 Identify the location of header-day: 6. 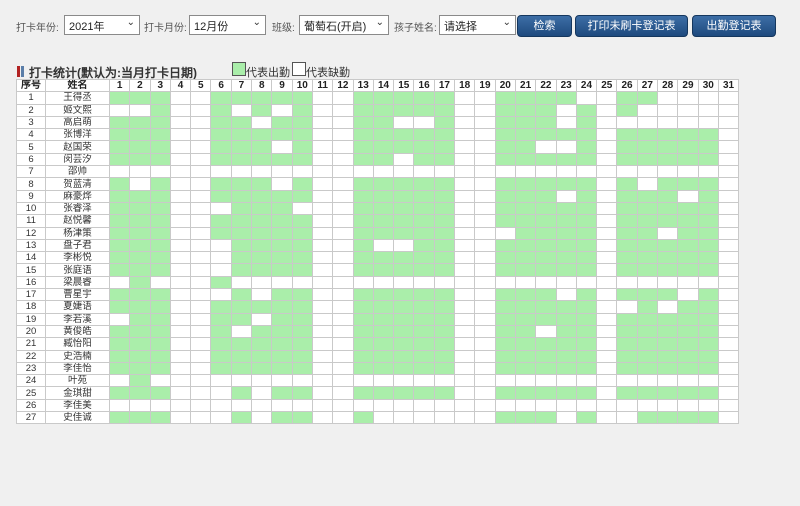
(221, 85).